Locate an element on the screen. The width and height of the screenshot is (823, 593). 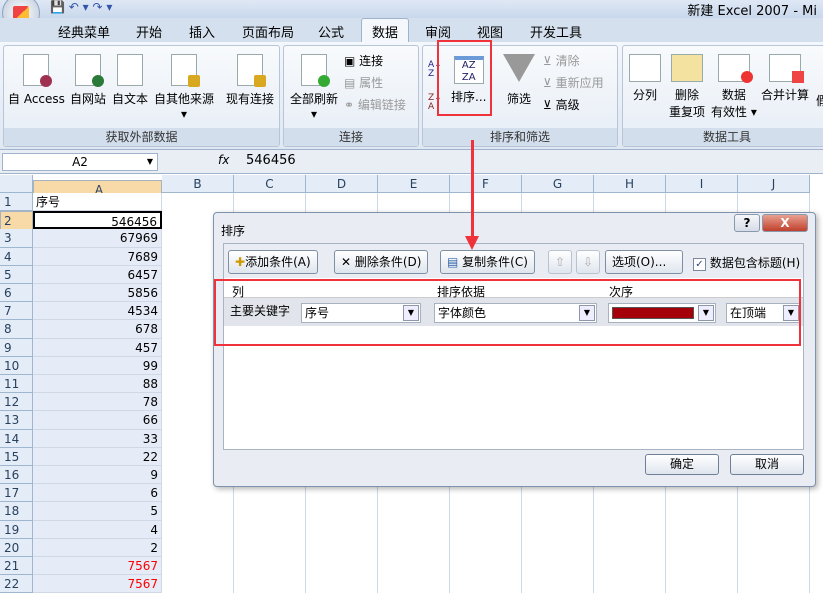
row-header: 6 is located at coordinates (16, 293).